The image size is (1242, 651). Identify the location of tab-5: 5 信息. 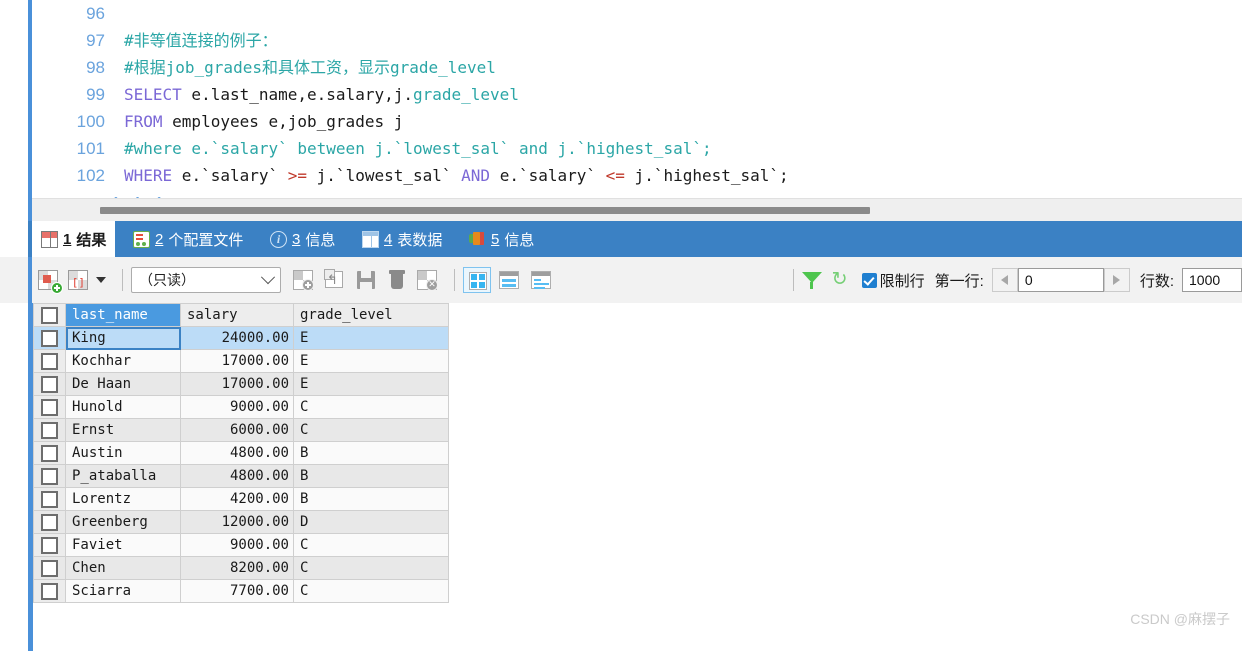
(501, 239).